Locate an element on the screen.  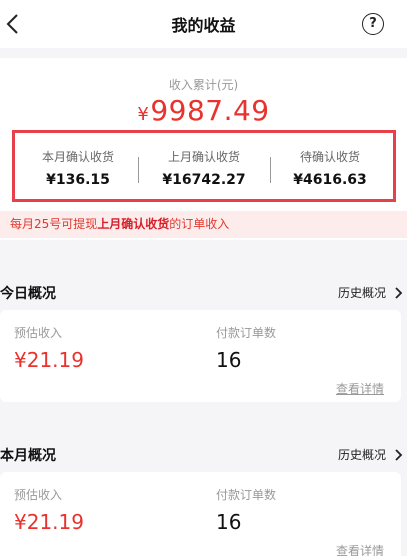
stat-divider is located at coordinates (138, 170).